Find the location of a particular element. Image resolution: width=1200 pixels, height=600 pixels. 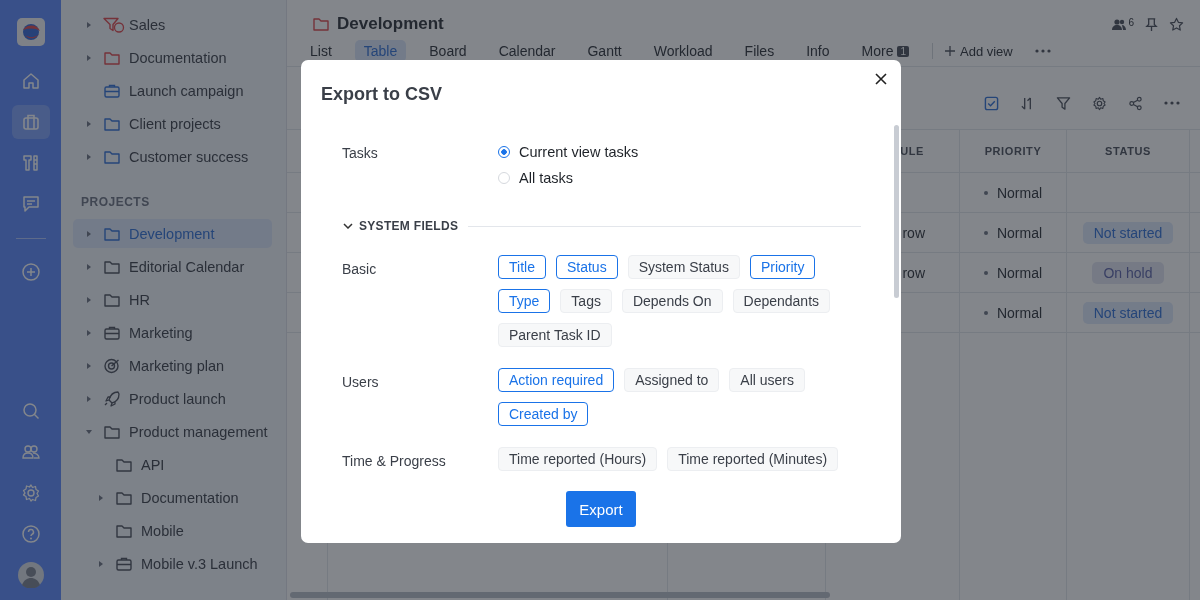

dialog-title: Export to CSV is located at coordinates (381, 94).